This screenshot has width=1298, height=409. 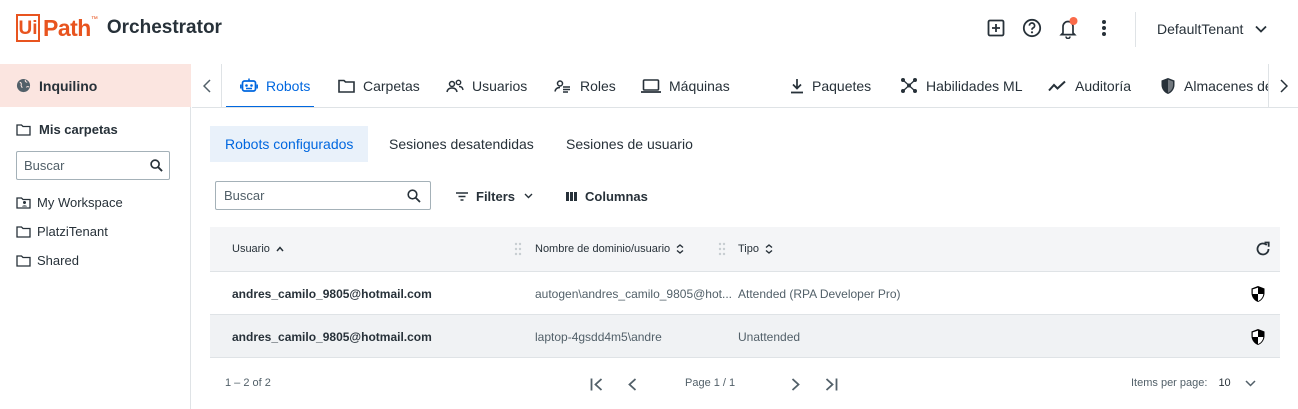 What do you see at coordinates (258, 249) in the screenshot?
I see `column-header-usuario: Usuario` at bounding box center [258, 249].